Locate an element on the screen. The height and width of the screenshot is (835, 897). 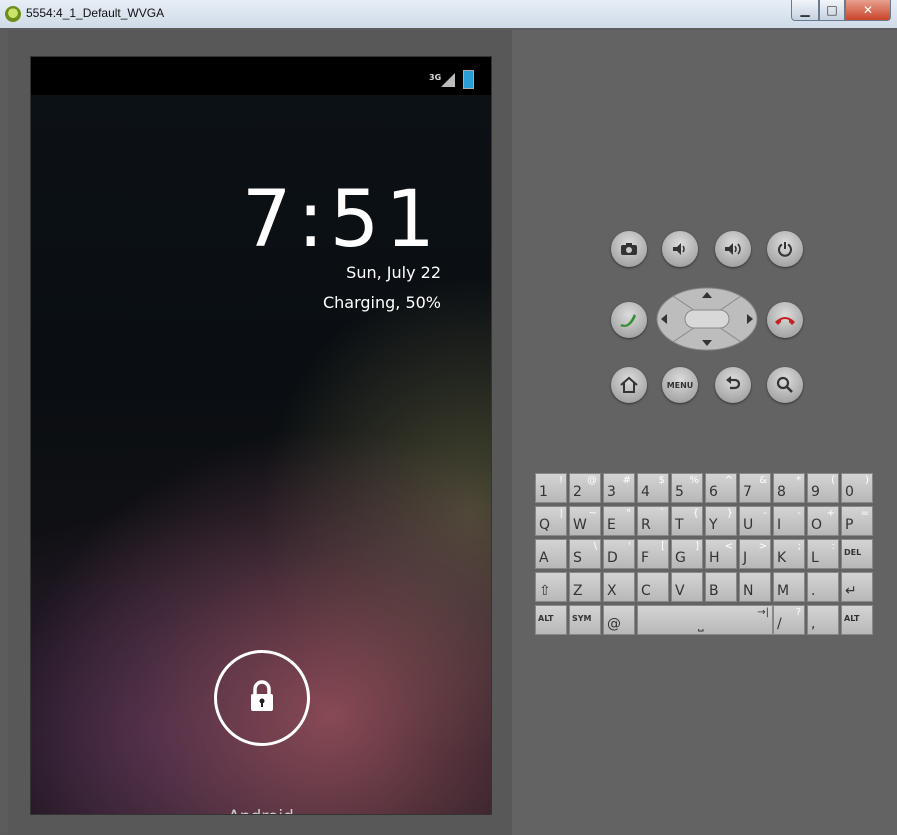
key-h: H < is located at coordinates (721, 554).